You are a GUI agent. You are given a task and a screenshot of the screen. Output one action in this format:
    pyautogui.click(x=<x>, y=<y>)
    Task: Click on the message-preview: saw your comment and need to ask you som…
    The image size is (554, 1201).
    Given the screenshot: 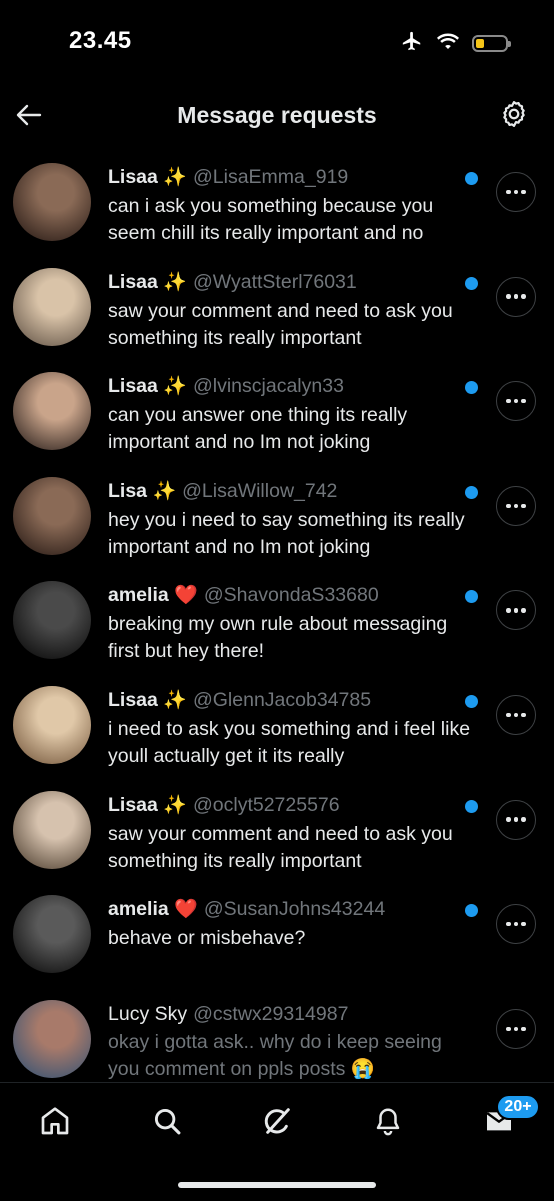 What is the action you would take?
    pyautogui.click(x=280, y=847)
    